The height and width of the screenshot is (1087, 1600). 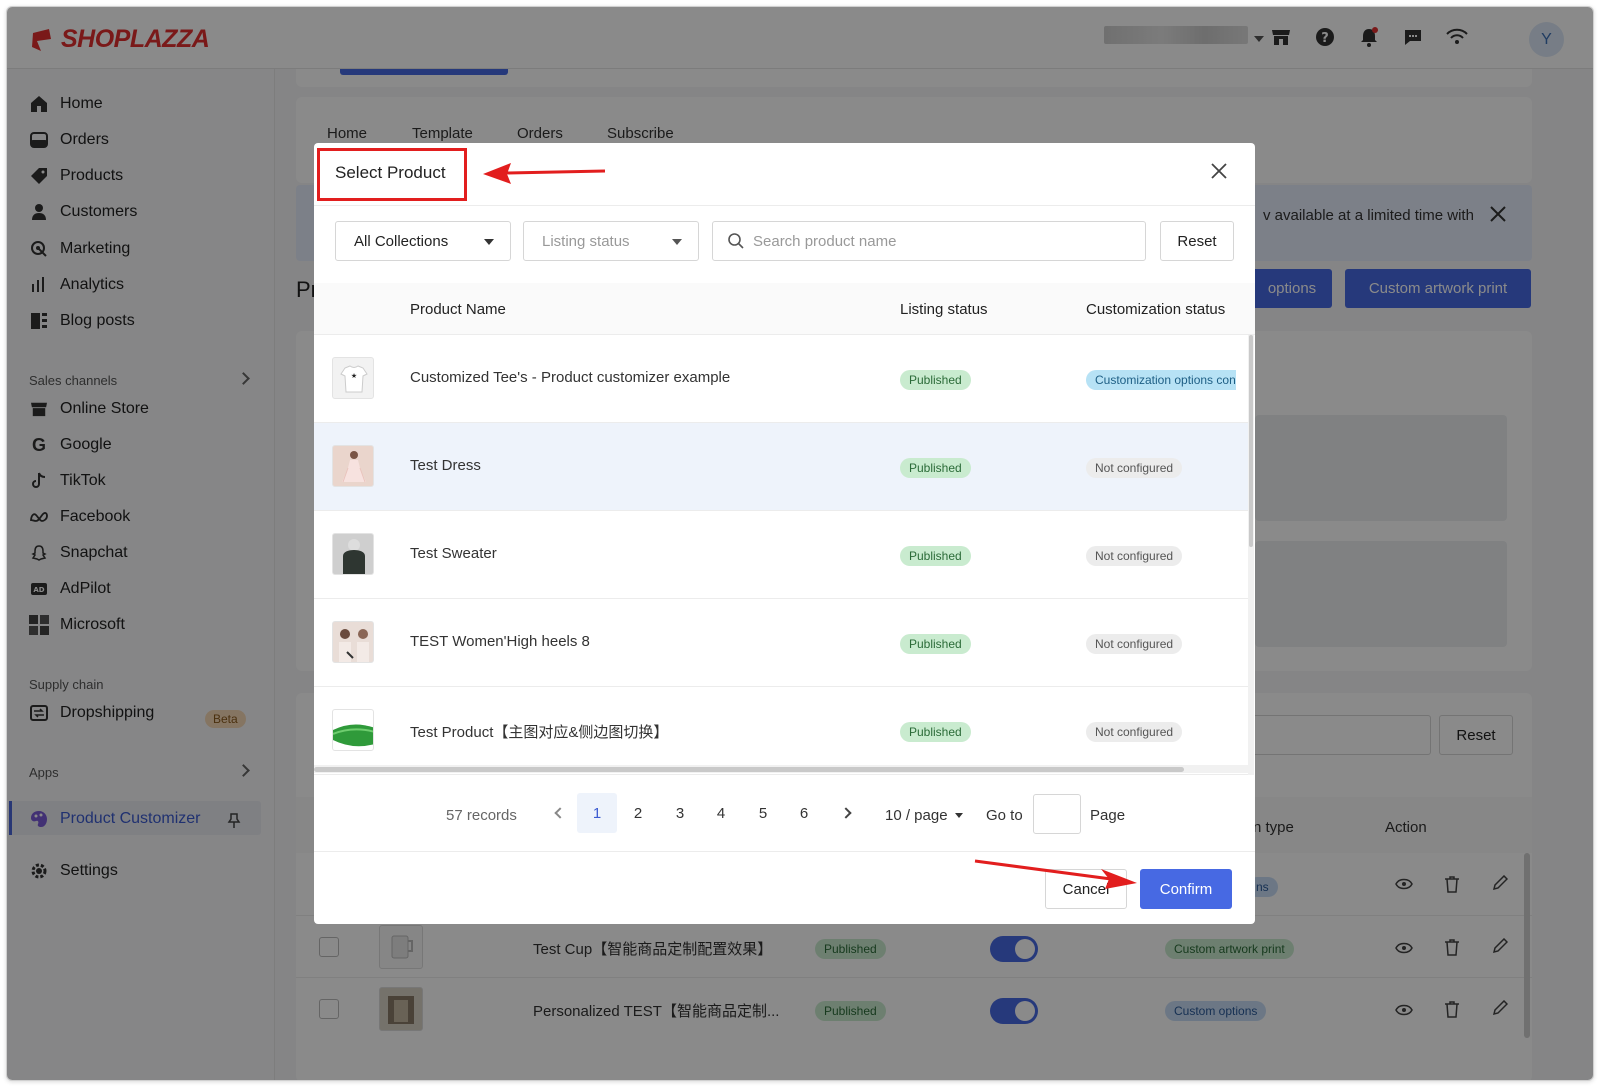 I want to click on col-customization-status: Customization status, so click(x=1156, y=309).